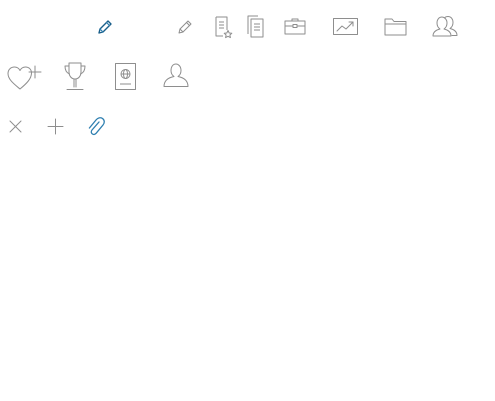 Image resolution: width=495 pixels, height=401 pixels. Describe the element at coordinates (75, 77) in the screenshot. I see `trophy-icon` at that location.